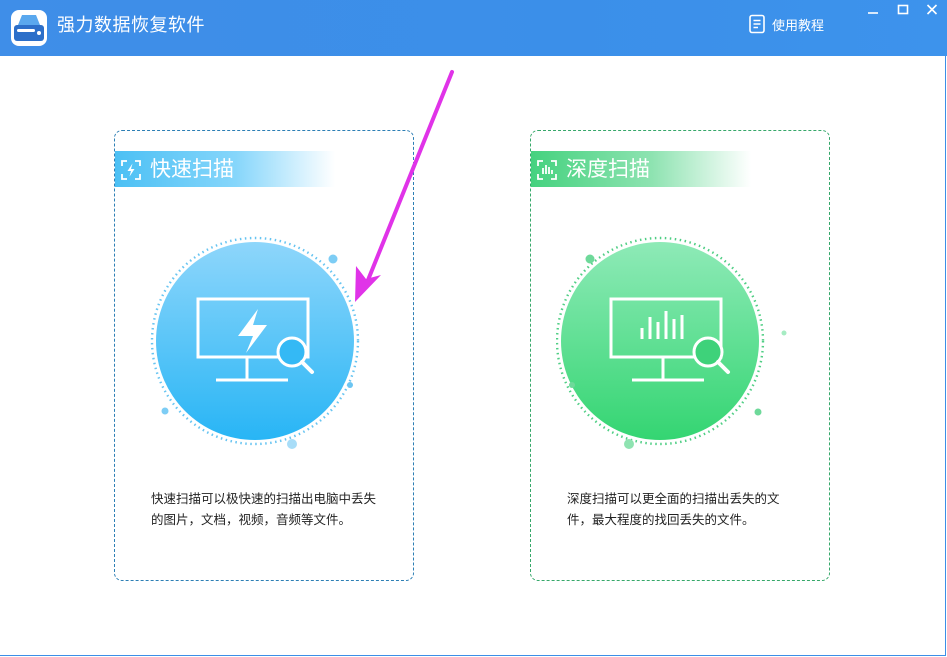 The image size is (947, 657). What do you see at coordinates (798, 26) in the screenshot?
I see `help-tutorial-label: 使用教程` at bounding box center [798, 26].